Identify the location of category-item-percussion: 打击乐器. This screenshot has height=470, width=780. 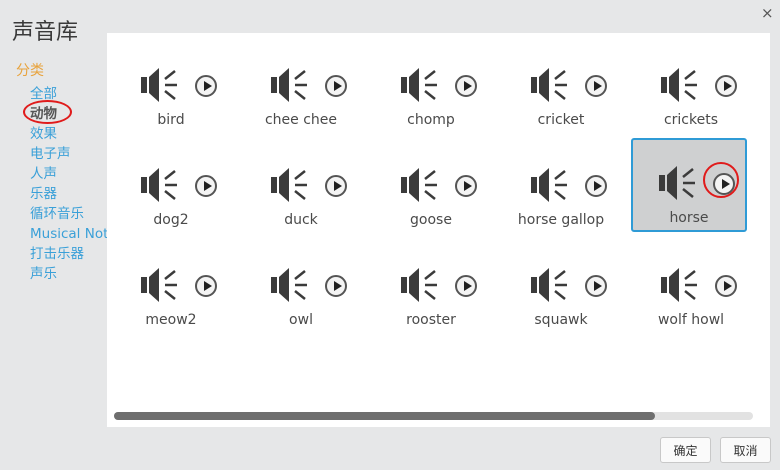
(69, 254).